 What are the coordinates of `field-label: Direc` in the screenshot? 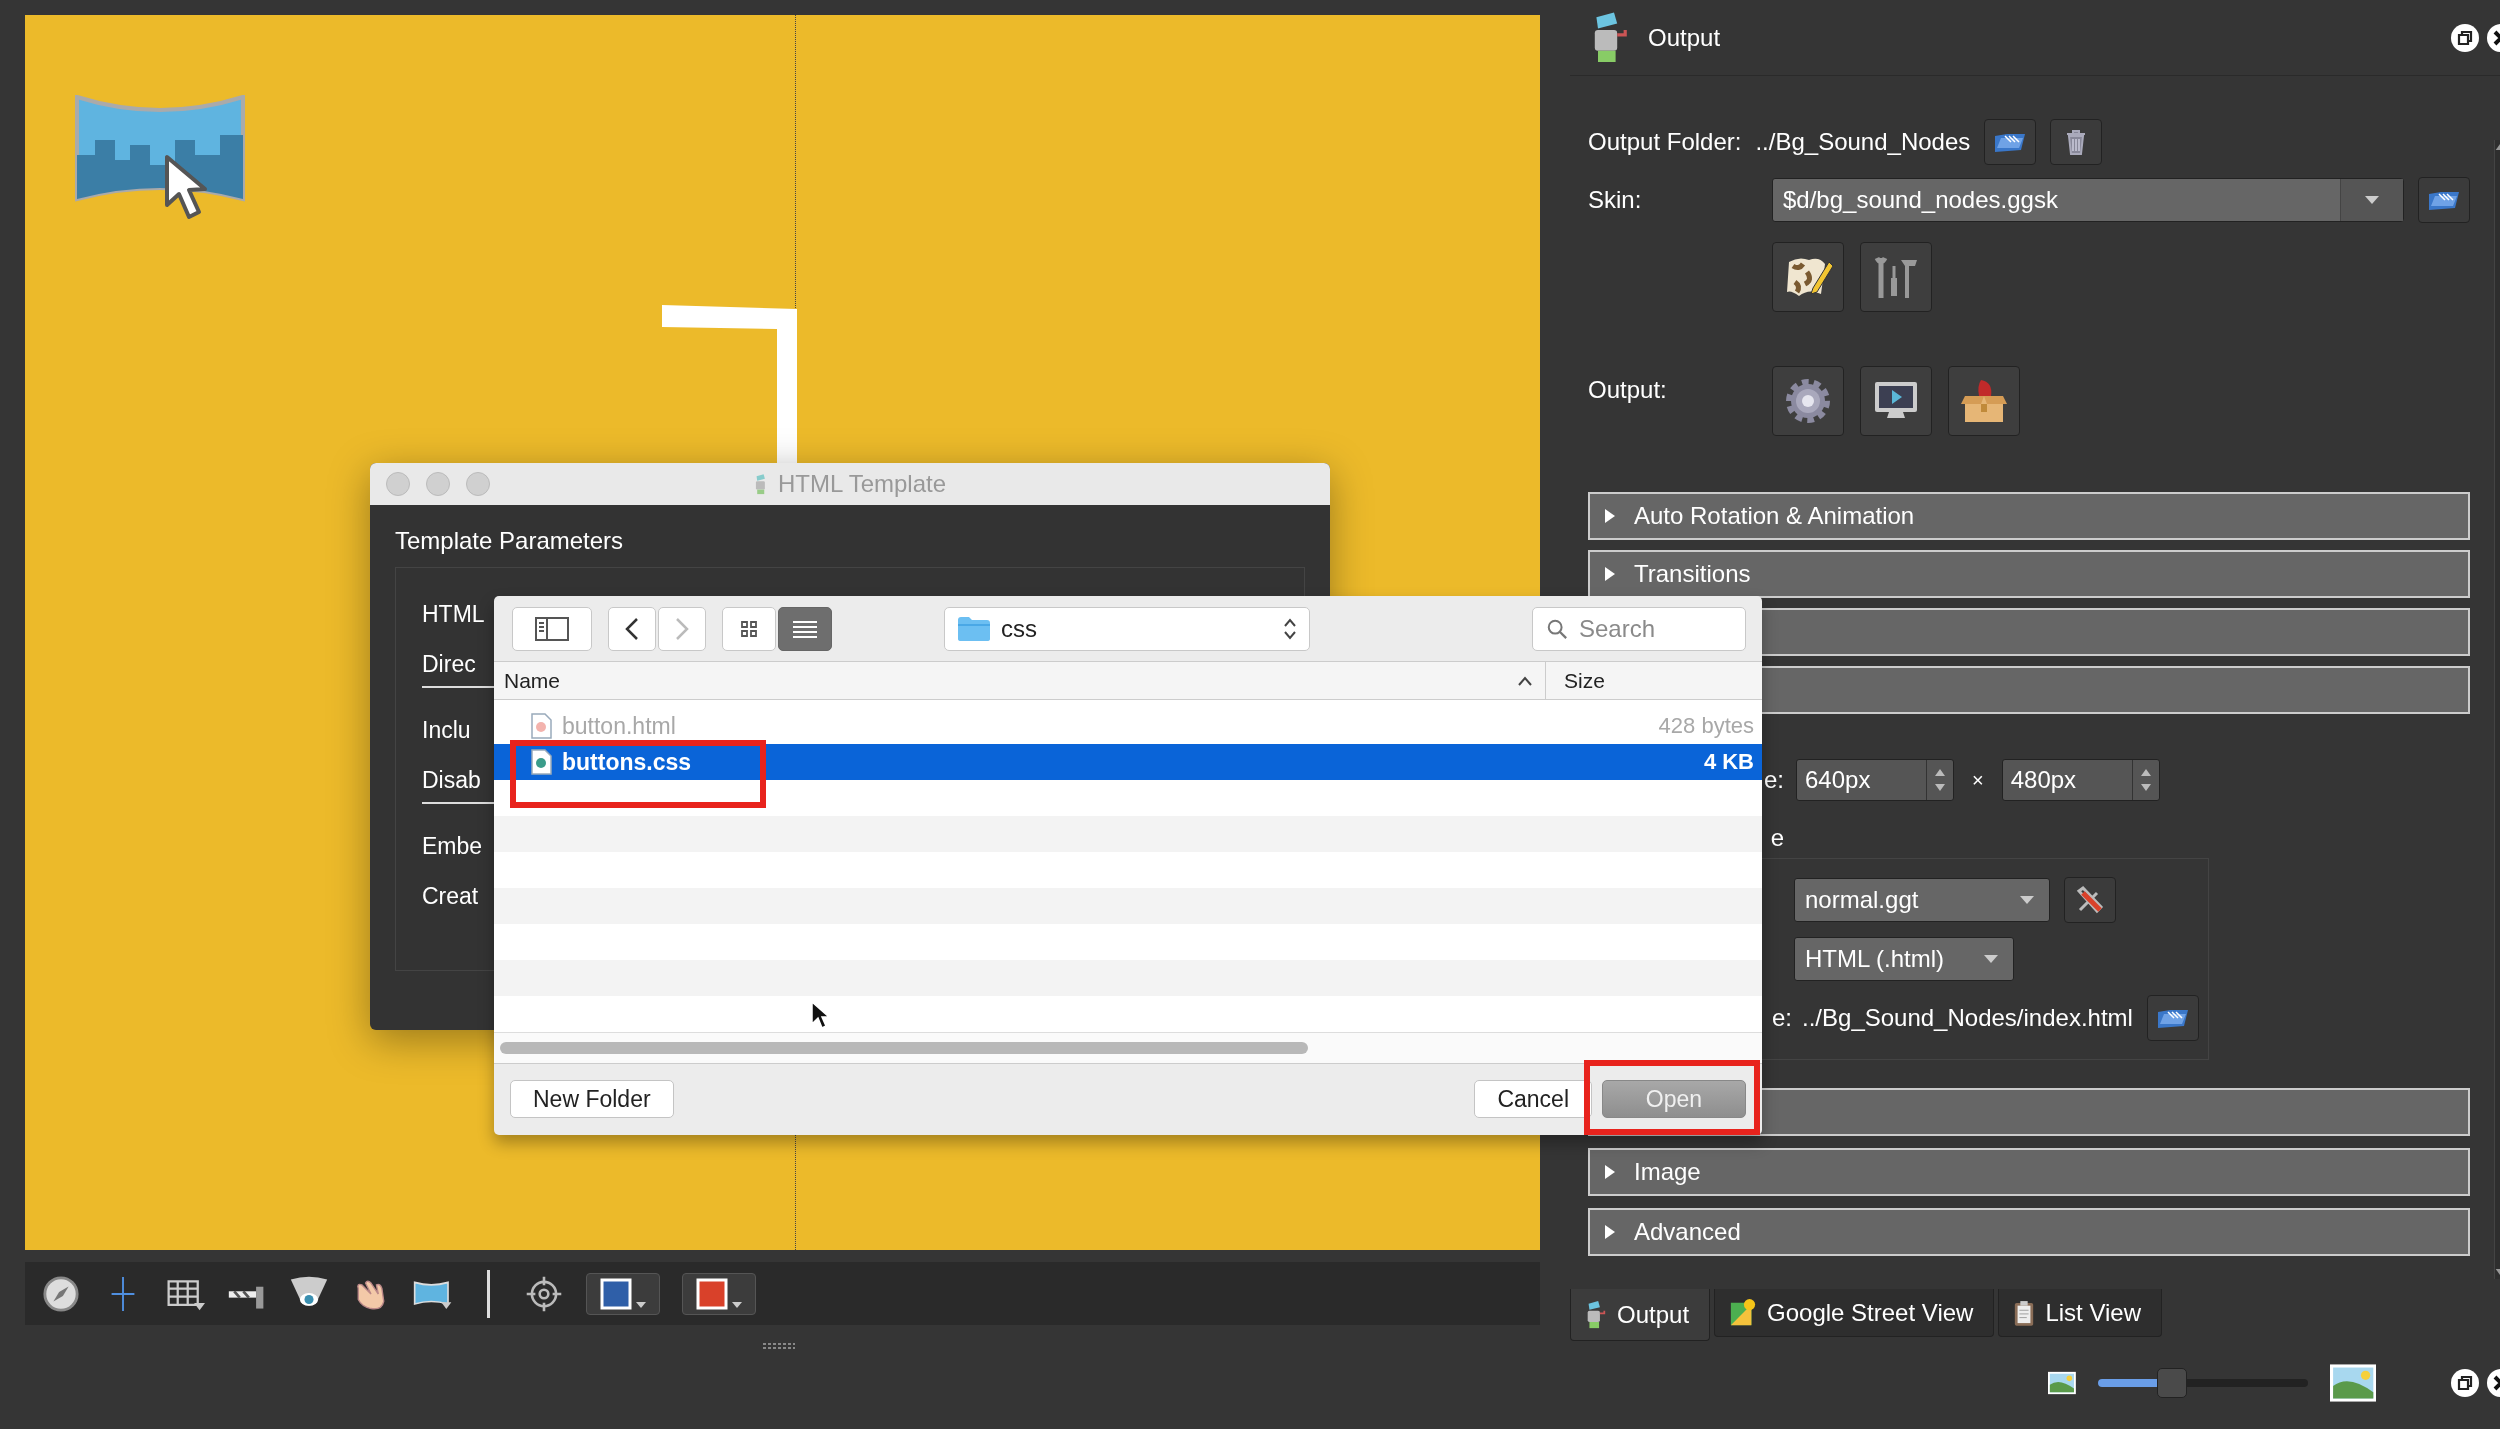 It's located at (449, 664).